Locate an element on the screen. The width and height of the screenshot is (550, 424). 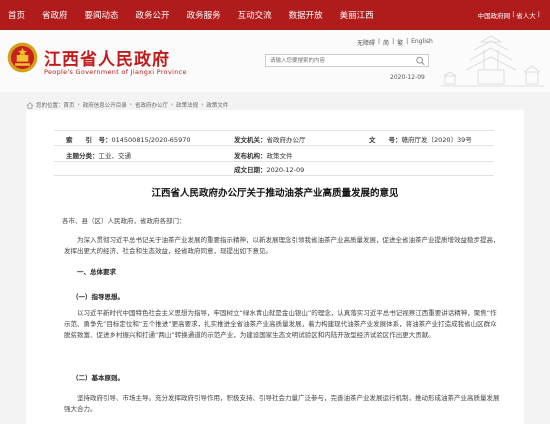
breadcrumb-item-home: 首页 is located at coordinates (69, 105).